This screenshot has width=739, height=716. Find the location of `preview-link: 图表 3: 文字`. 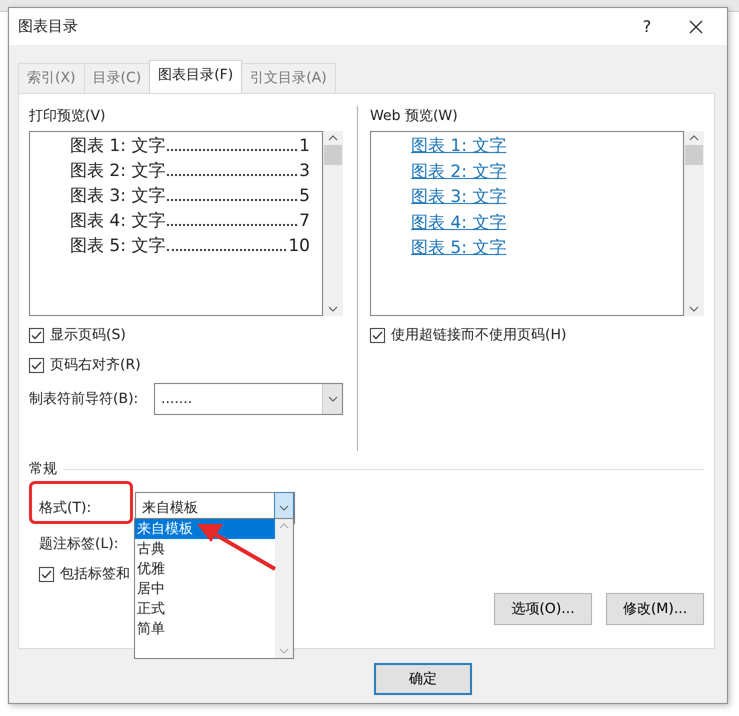

preview-link: 图表 3: 文字 is located at coordinates (458, 197).